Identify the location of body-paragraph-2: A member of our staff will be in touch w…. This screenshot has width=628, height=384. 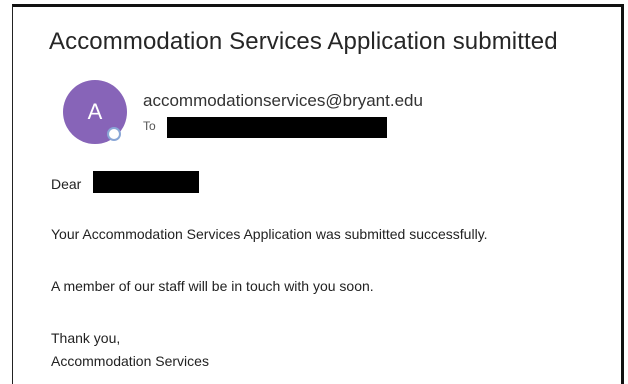
(212, 286).